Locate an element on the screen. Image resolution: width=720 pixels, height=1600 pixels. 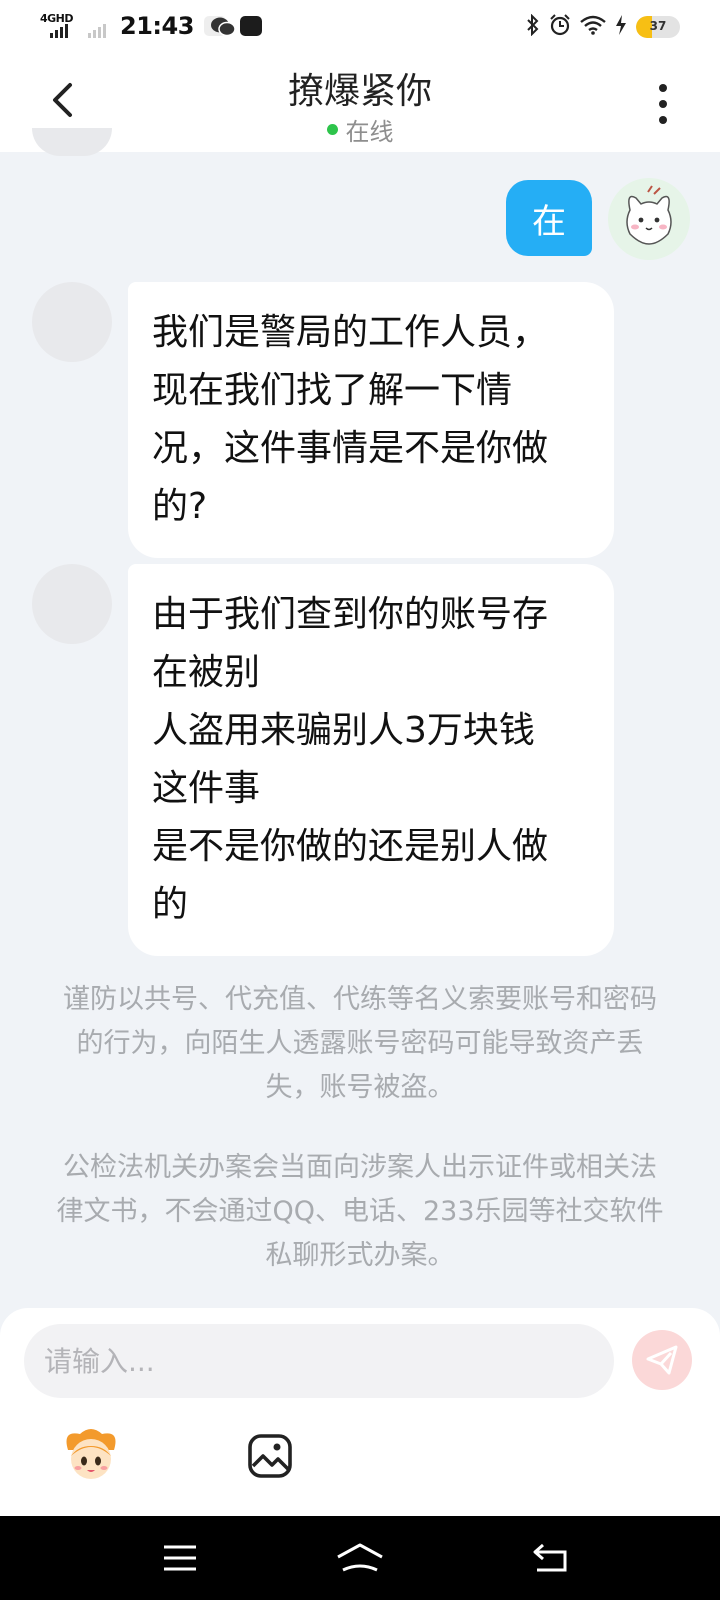
my-avatar is located at coordinates (649, 219).